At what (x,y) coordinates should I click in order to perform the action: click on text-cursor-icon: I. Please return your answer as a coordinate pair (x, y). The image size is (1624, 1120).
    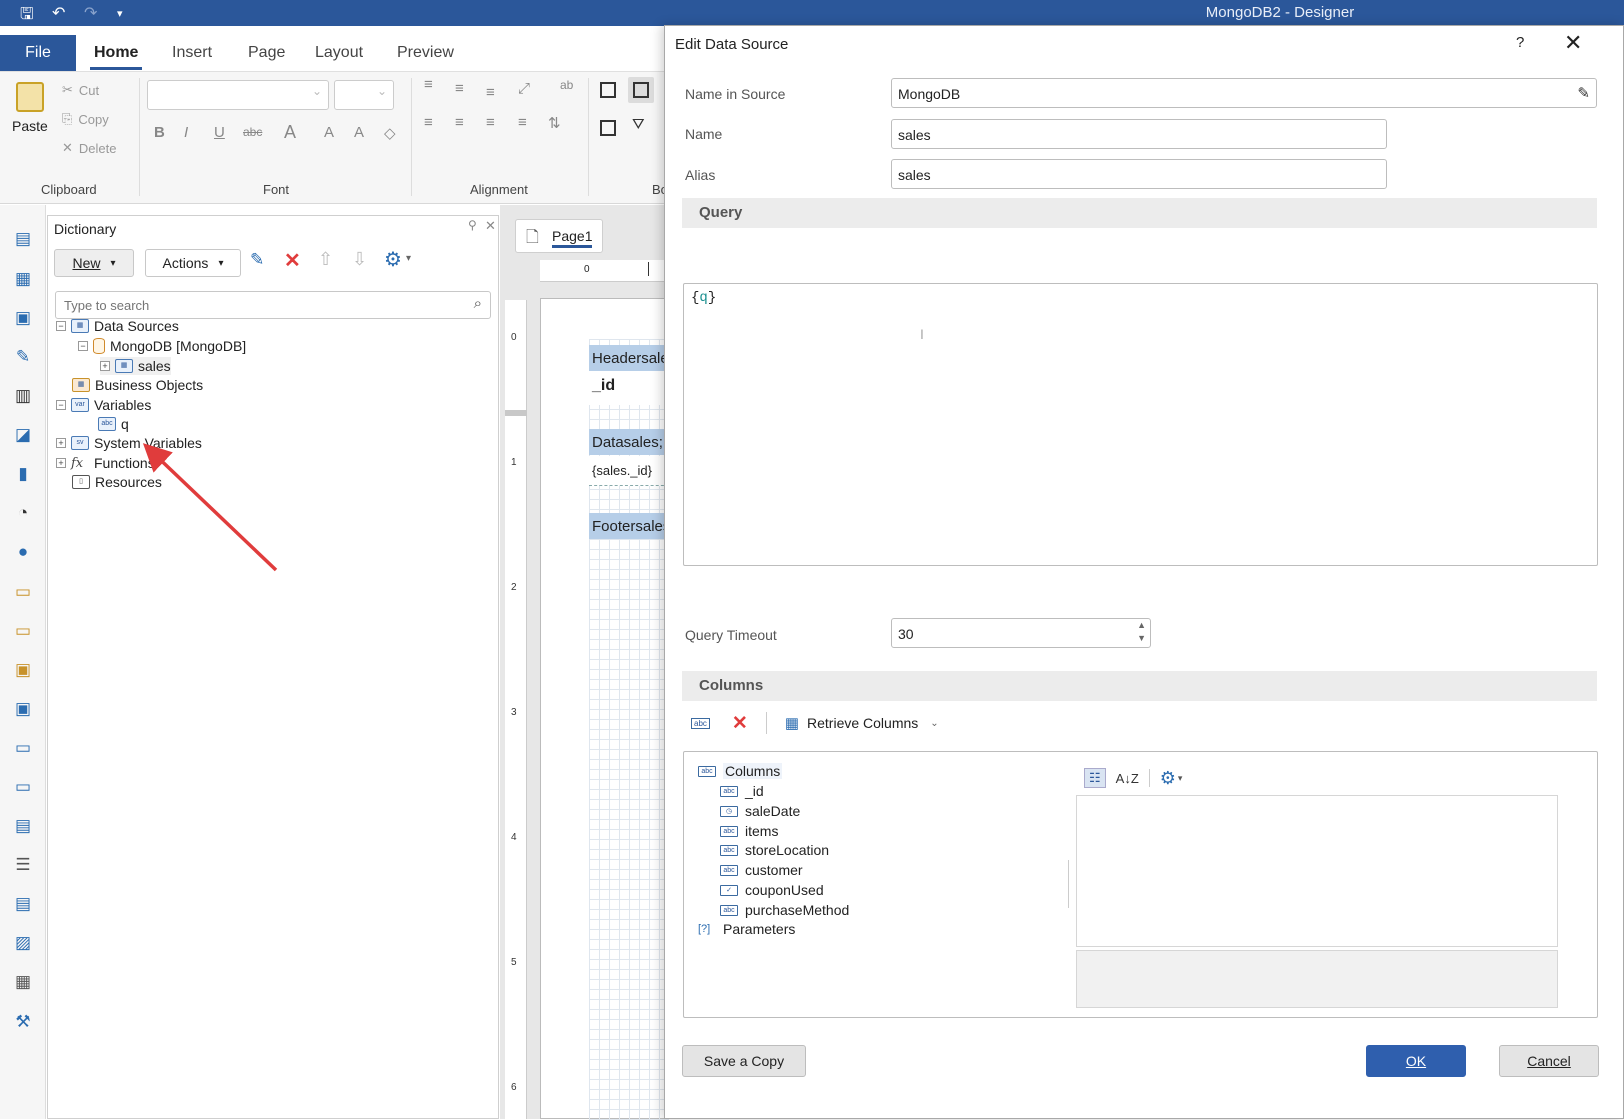
    Looking at the image, I should click on (922, 334).